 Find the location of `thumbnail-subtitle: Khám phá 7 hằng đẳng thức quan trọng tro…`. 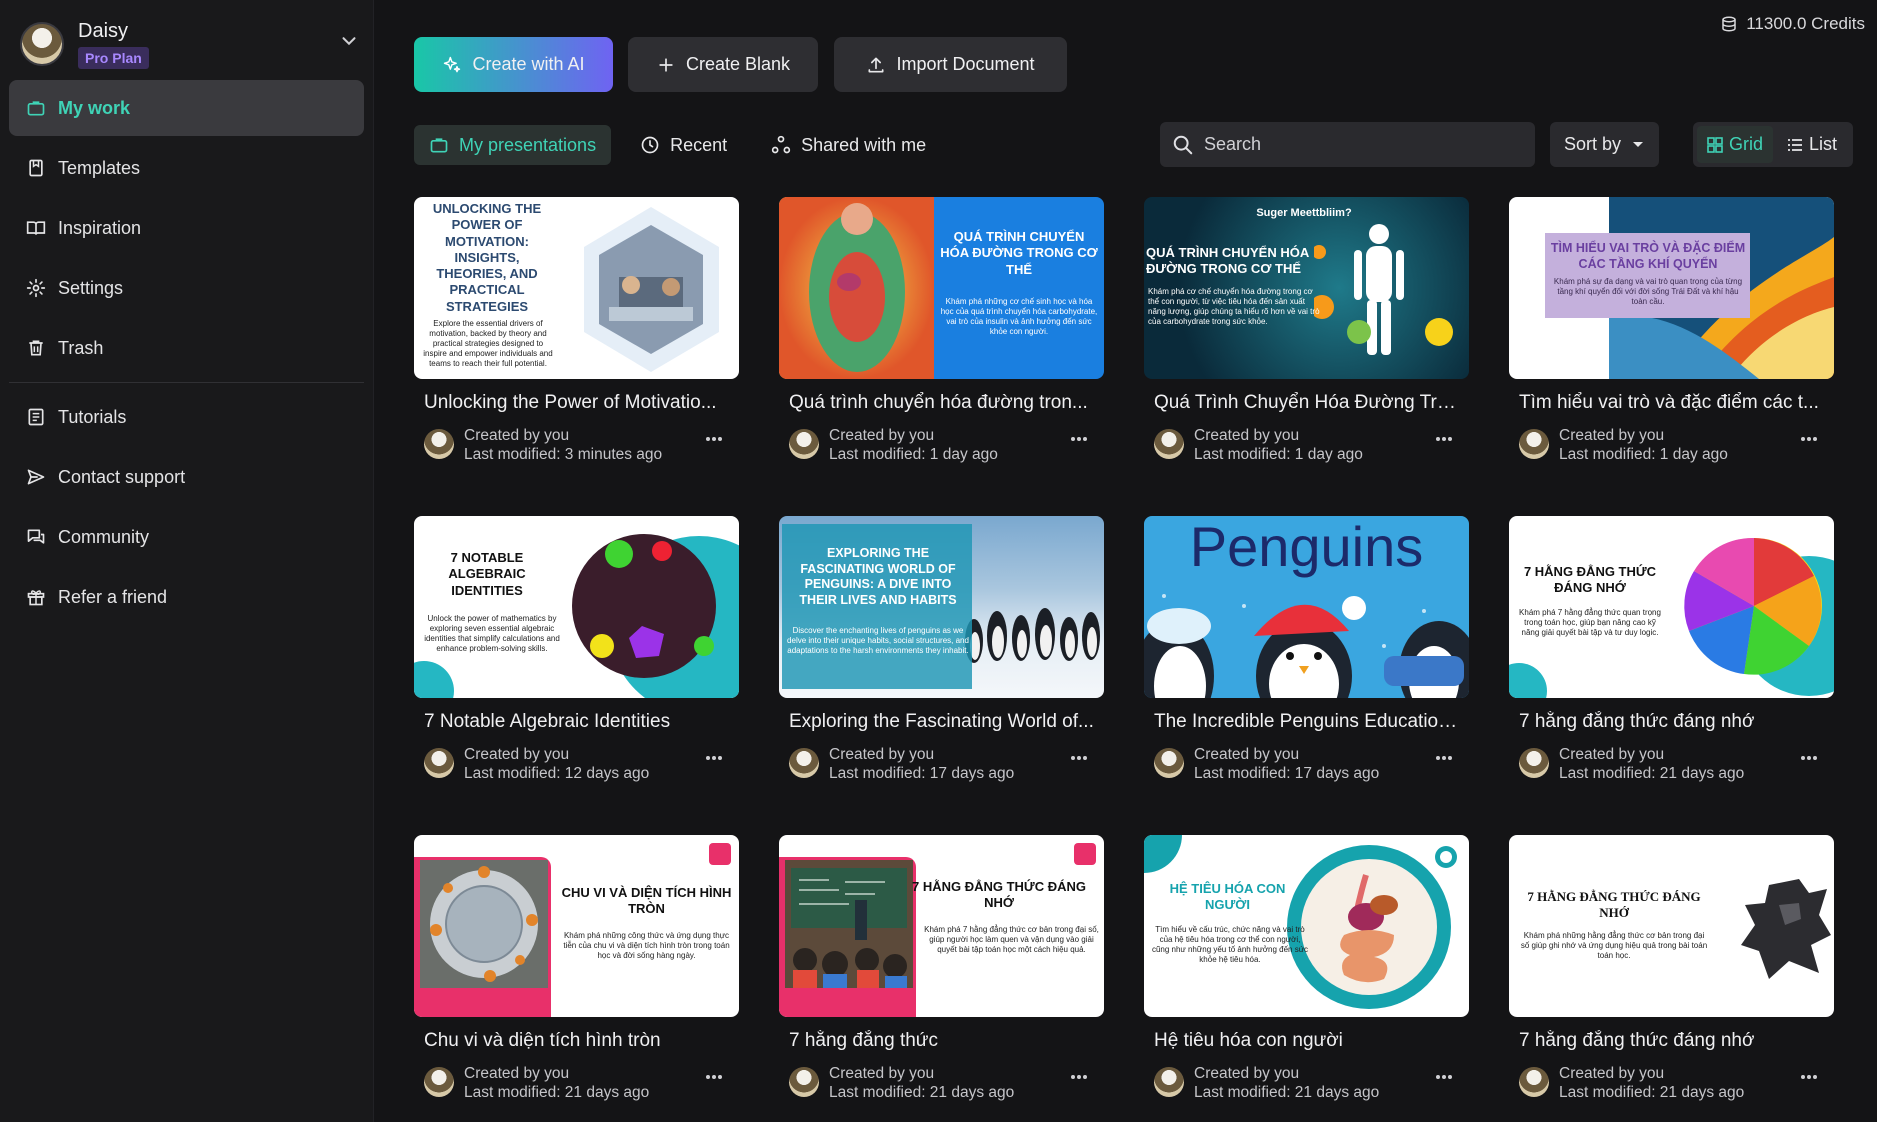

thumbnail-subtitle: Khám phá 7 hằng đẳng thức quan trọng tro… is located at coordinates (1590, 622).